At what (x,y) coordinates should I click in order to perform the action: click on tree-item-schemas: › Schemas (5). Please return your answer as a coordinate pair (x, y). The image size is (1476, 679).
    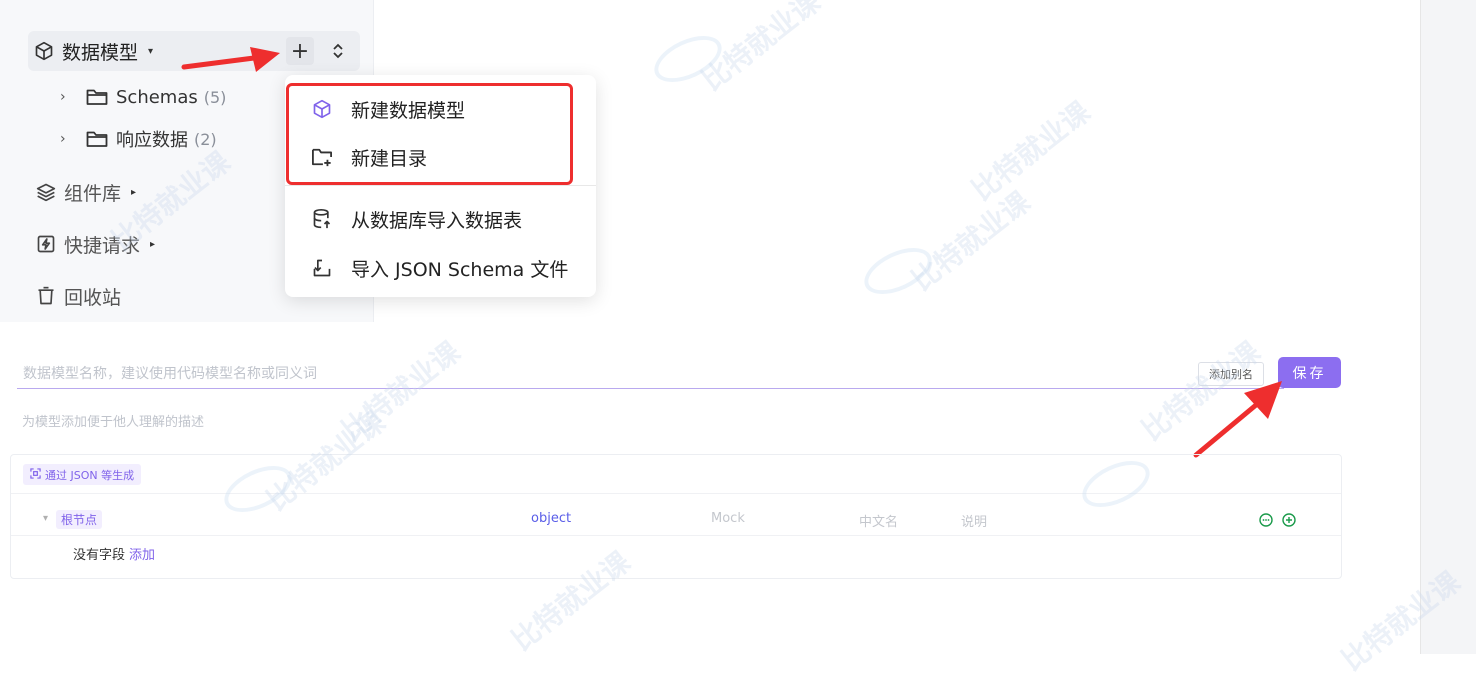
    Looking at the image, I should click on (143, 97).